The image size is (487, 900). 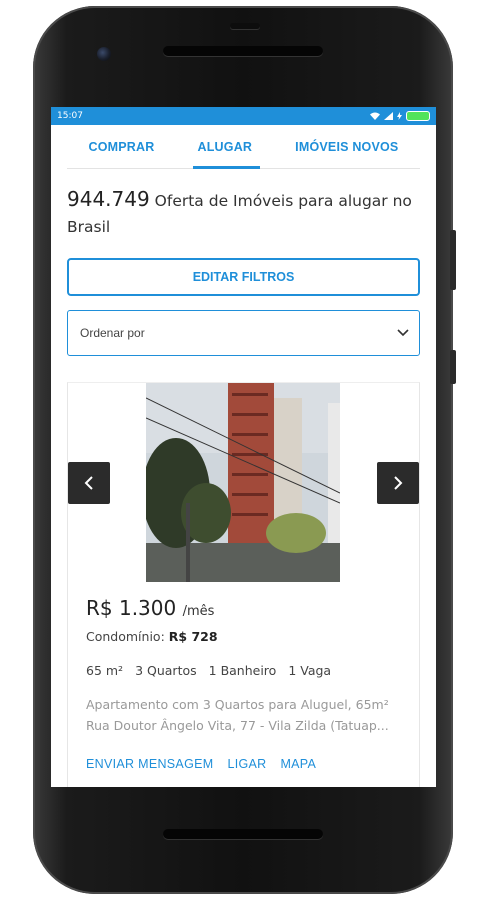 I want to click on tab-comprar: COMPRAR, so click(x=122, y=146).